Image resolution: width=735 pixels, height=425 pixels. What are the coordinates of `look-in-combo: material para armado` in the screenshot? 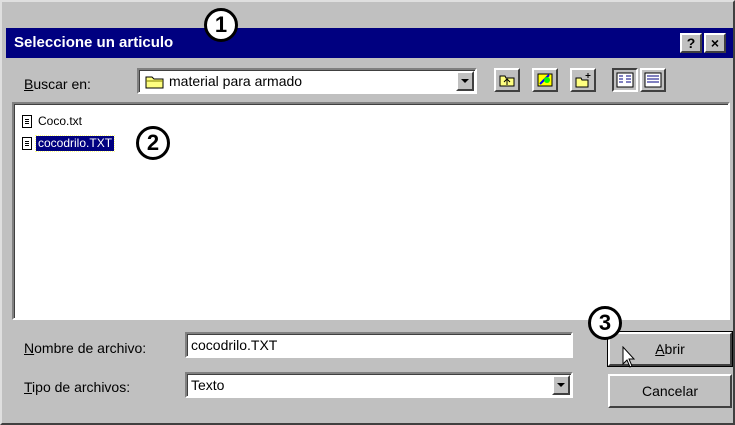 It's located at (307, 81).